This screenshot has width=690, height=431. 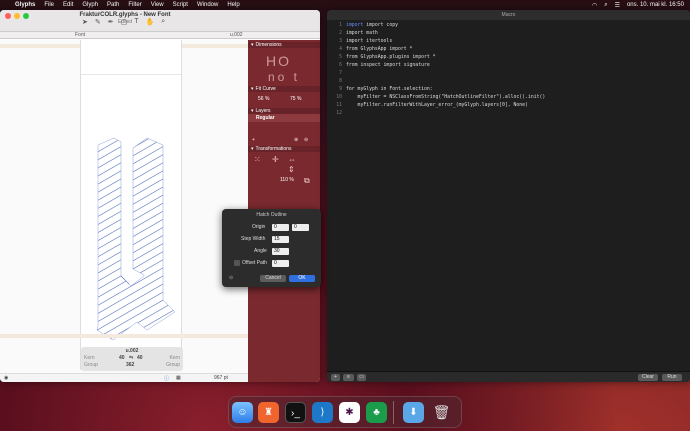 I want to click on line-number: 11, so click(x=339, y=105).